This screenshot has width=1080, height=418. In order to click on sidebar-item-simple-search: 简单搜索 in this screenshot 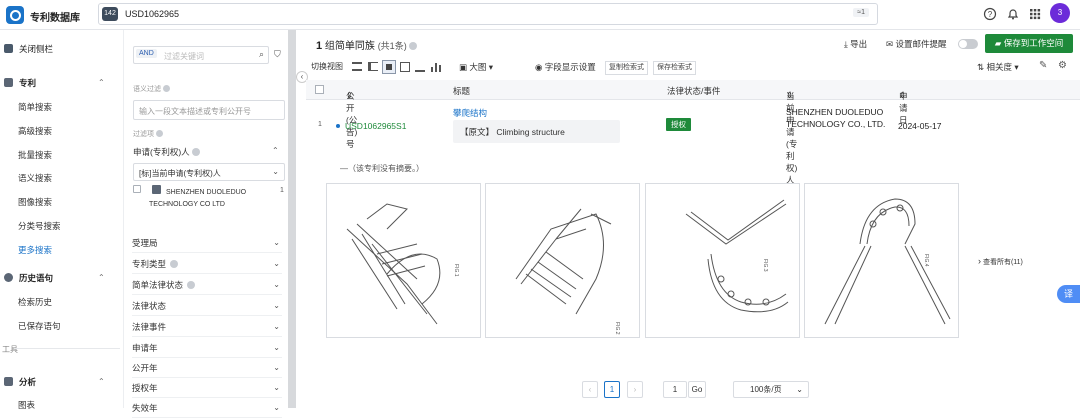, I will do `click(35, 107)`.